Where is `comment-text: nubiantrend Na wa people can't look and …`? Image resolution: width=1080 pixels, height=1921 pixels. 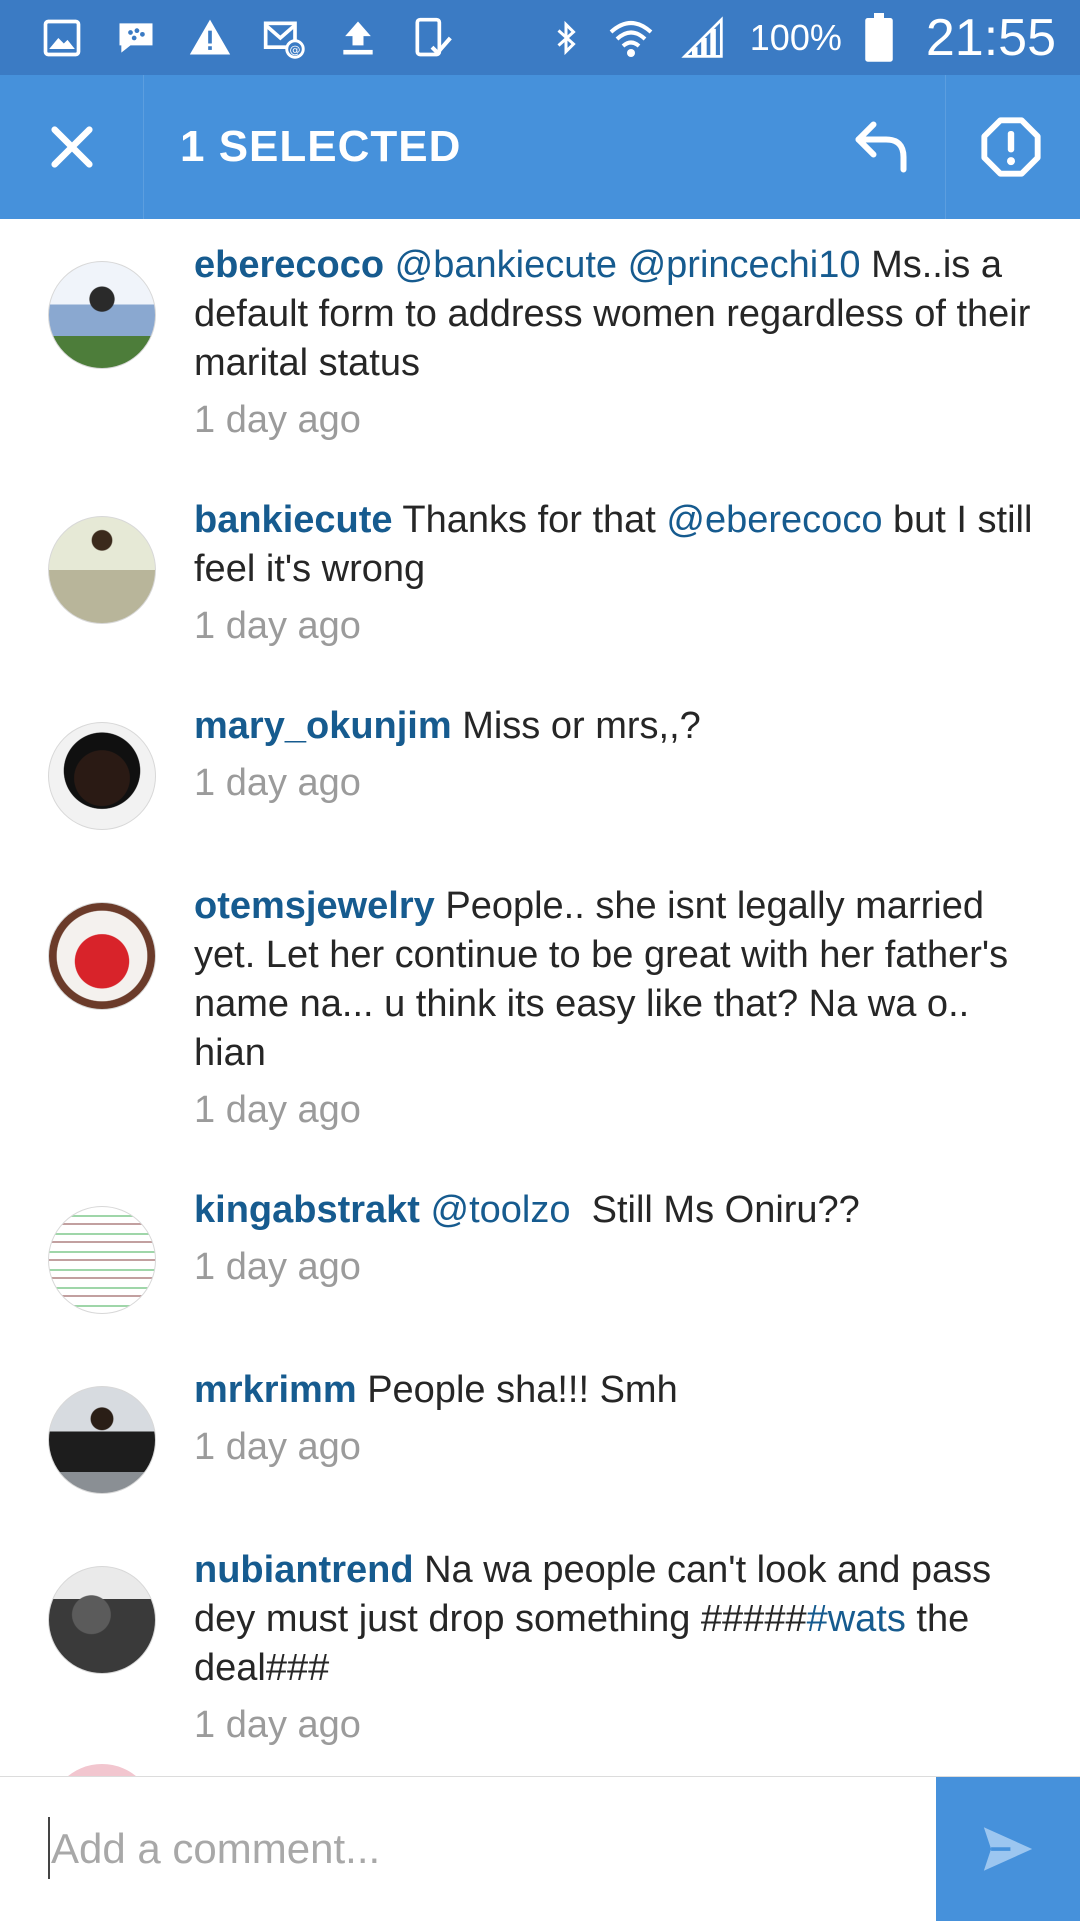 comment-text: nubiantrend Na wa people can't look and … is located at coordinates (617, 1619).